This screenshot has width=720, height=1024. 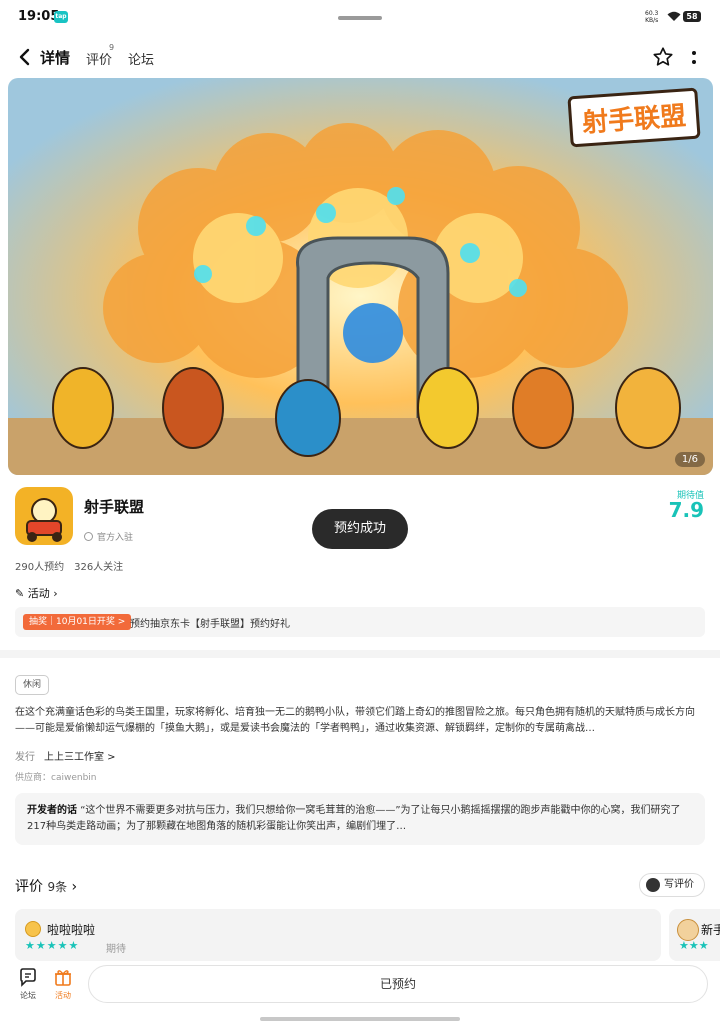 What do you see at coordinates (56, 778) in the screenshot?
I see `supplier-text: 供应商：caiwenbin` at bounding box center [56, 778].